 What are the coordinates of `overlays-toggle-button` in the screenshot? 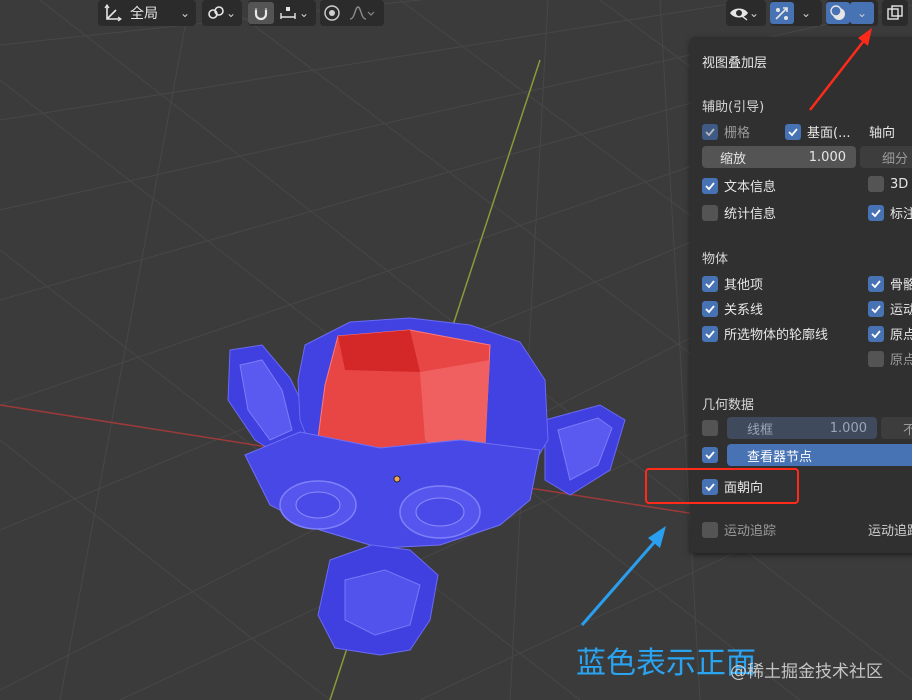 It's located at (838, 13).